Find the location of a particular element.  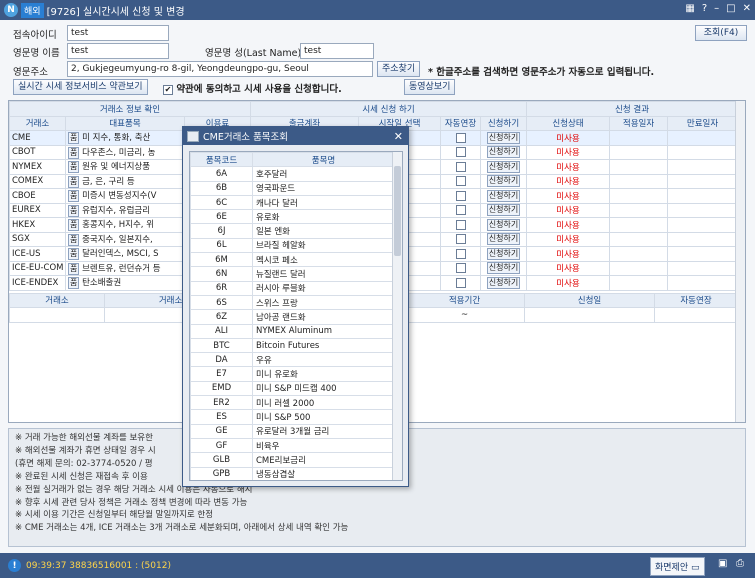

product-row: EMD 미니 S&P 미드캡 400 is located at coordinates (292, 388).